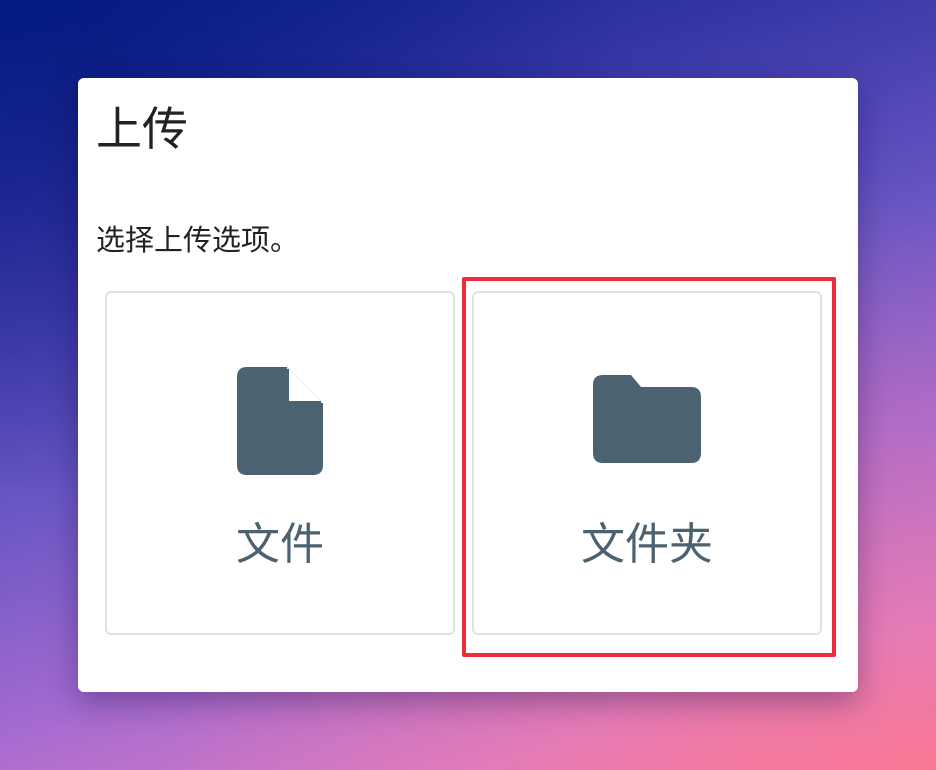  Describe the element at coordinates (198, 240) in the screenshot. I see `dialog-subtitle: 选择上传选项。` at that location.